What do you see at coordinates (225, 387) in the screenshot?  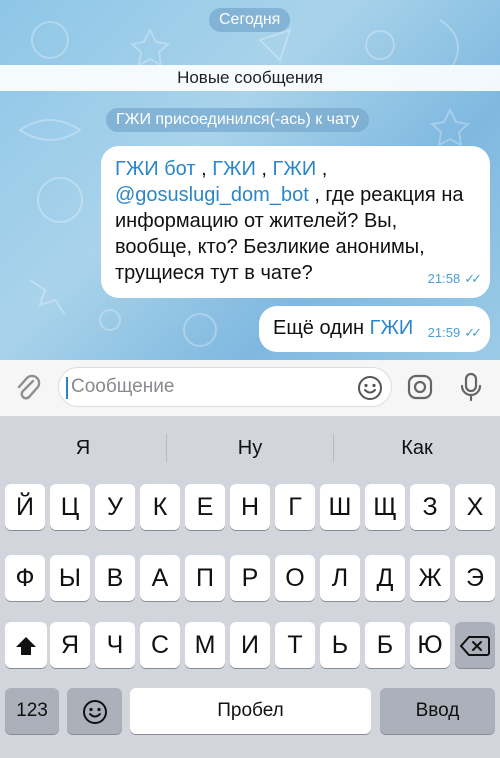 I see `message-input` at bounding box center [225, 387].